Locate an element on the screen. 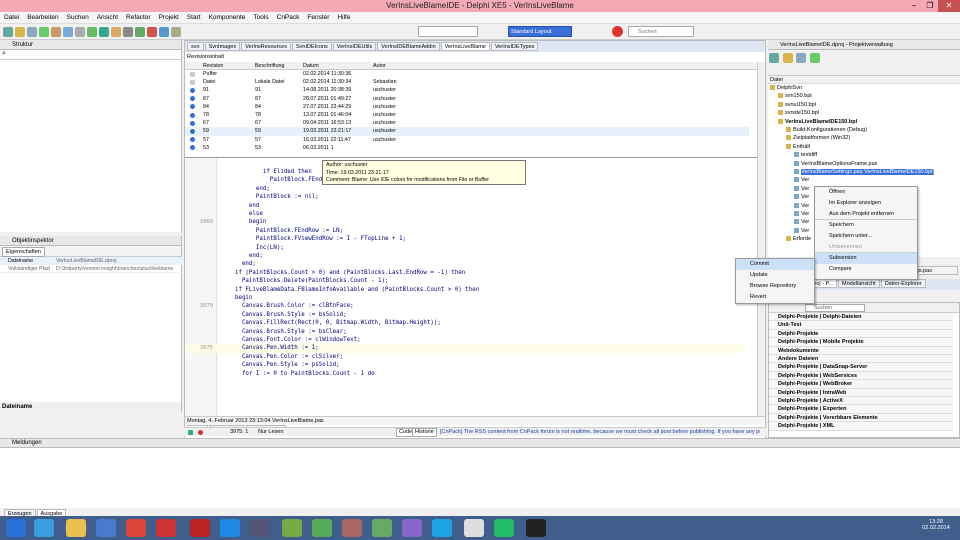 The height and width of the screenshot is (540, 960). context-menu-item: Subversion is located at coordinates (866, 258).